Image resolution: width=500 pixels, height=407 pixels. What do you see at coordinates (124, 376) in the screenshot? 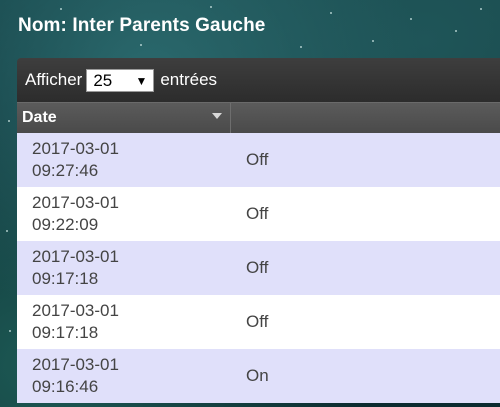
I see `date-cell: 2017-03-01 09:16:46` at bounding box center [124, 376].